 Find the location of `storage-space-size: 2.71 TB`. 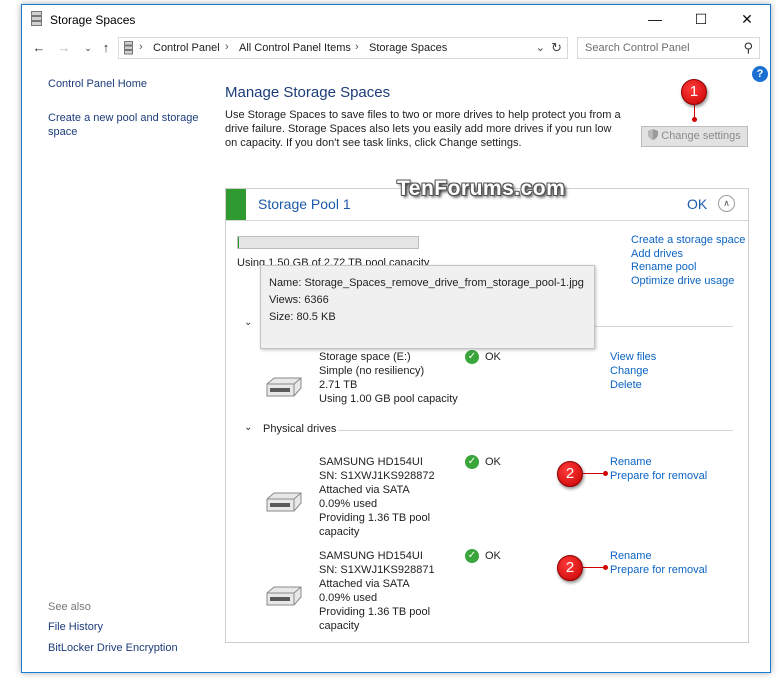

storage-space-size: 2.71 TB is located at coordinates (338, 385).